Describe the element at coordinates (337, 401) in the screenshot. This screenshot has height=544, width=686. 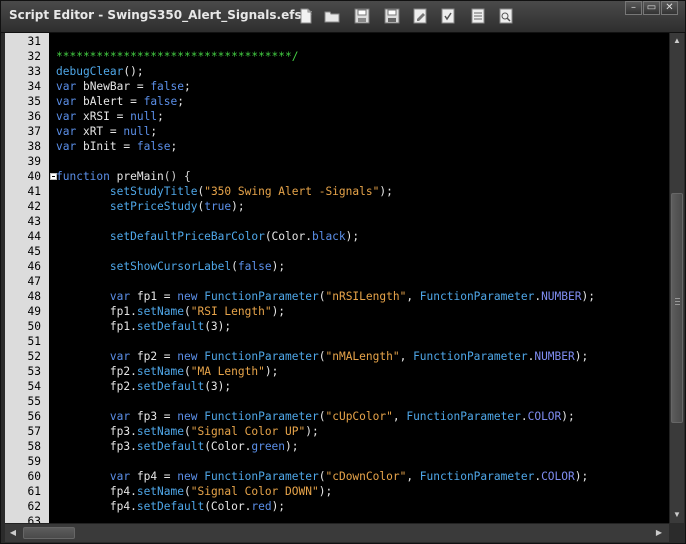
I see `code-line: 55` at that location.